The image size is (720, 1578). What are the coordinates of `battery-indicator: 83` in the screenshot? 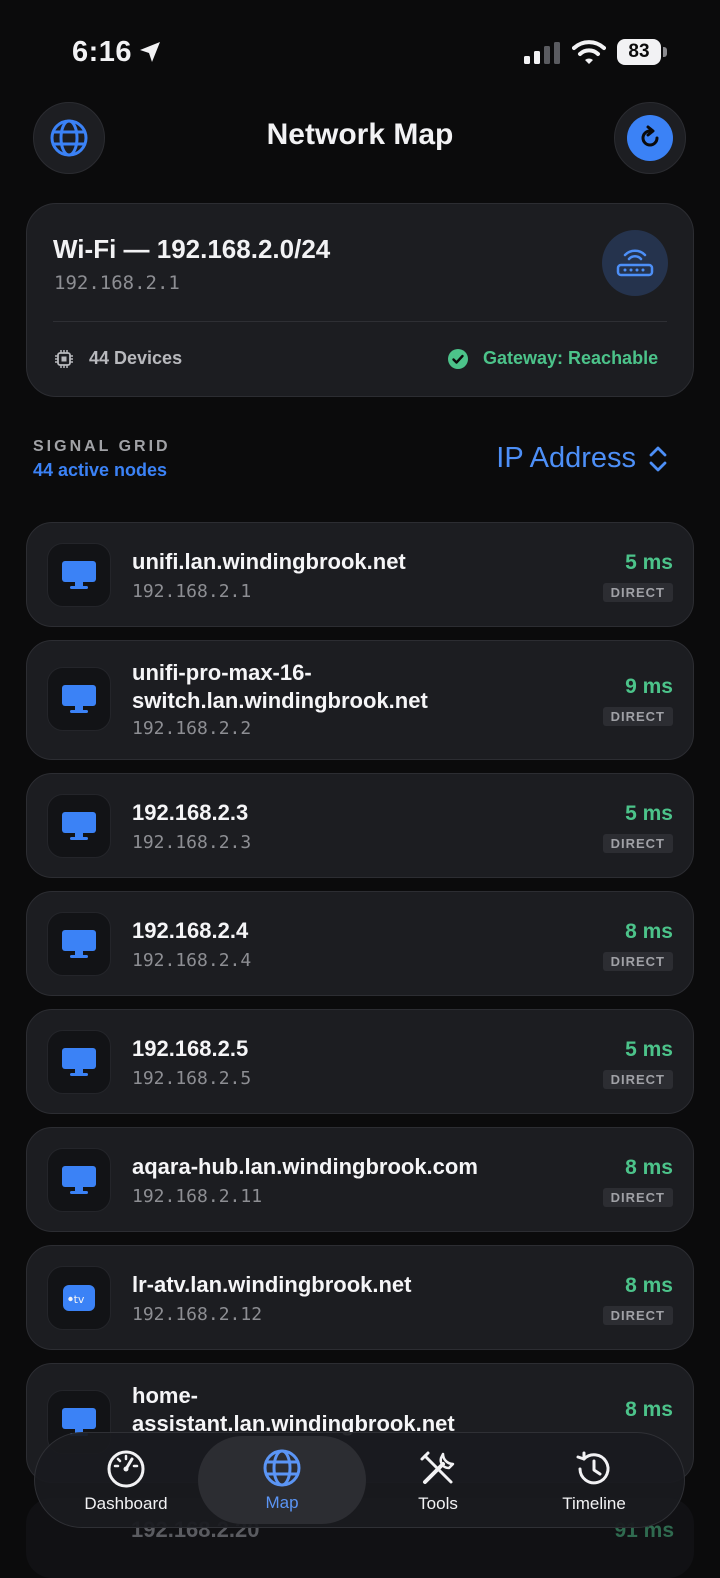 It's located at (639, 52).